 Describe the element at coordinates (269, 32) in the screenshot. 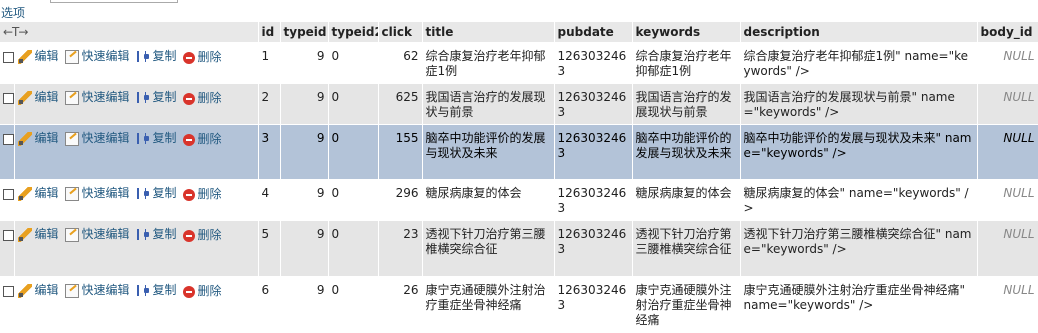

I see `column-header-id: id` at that location.